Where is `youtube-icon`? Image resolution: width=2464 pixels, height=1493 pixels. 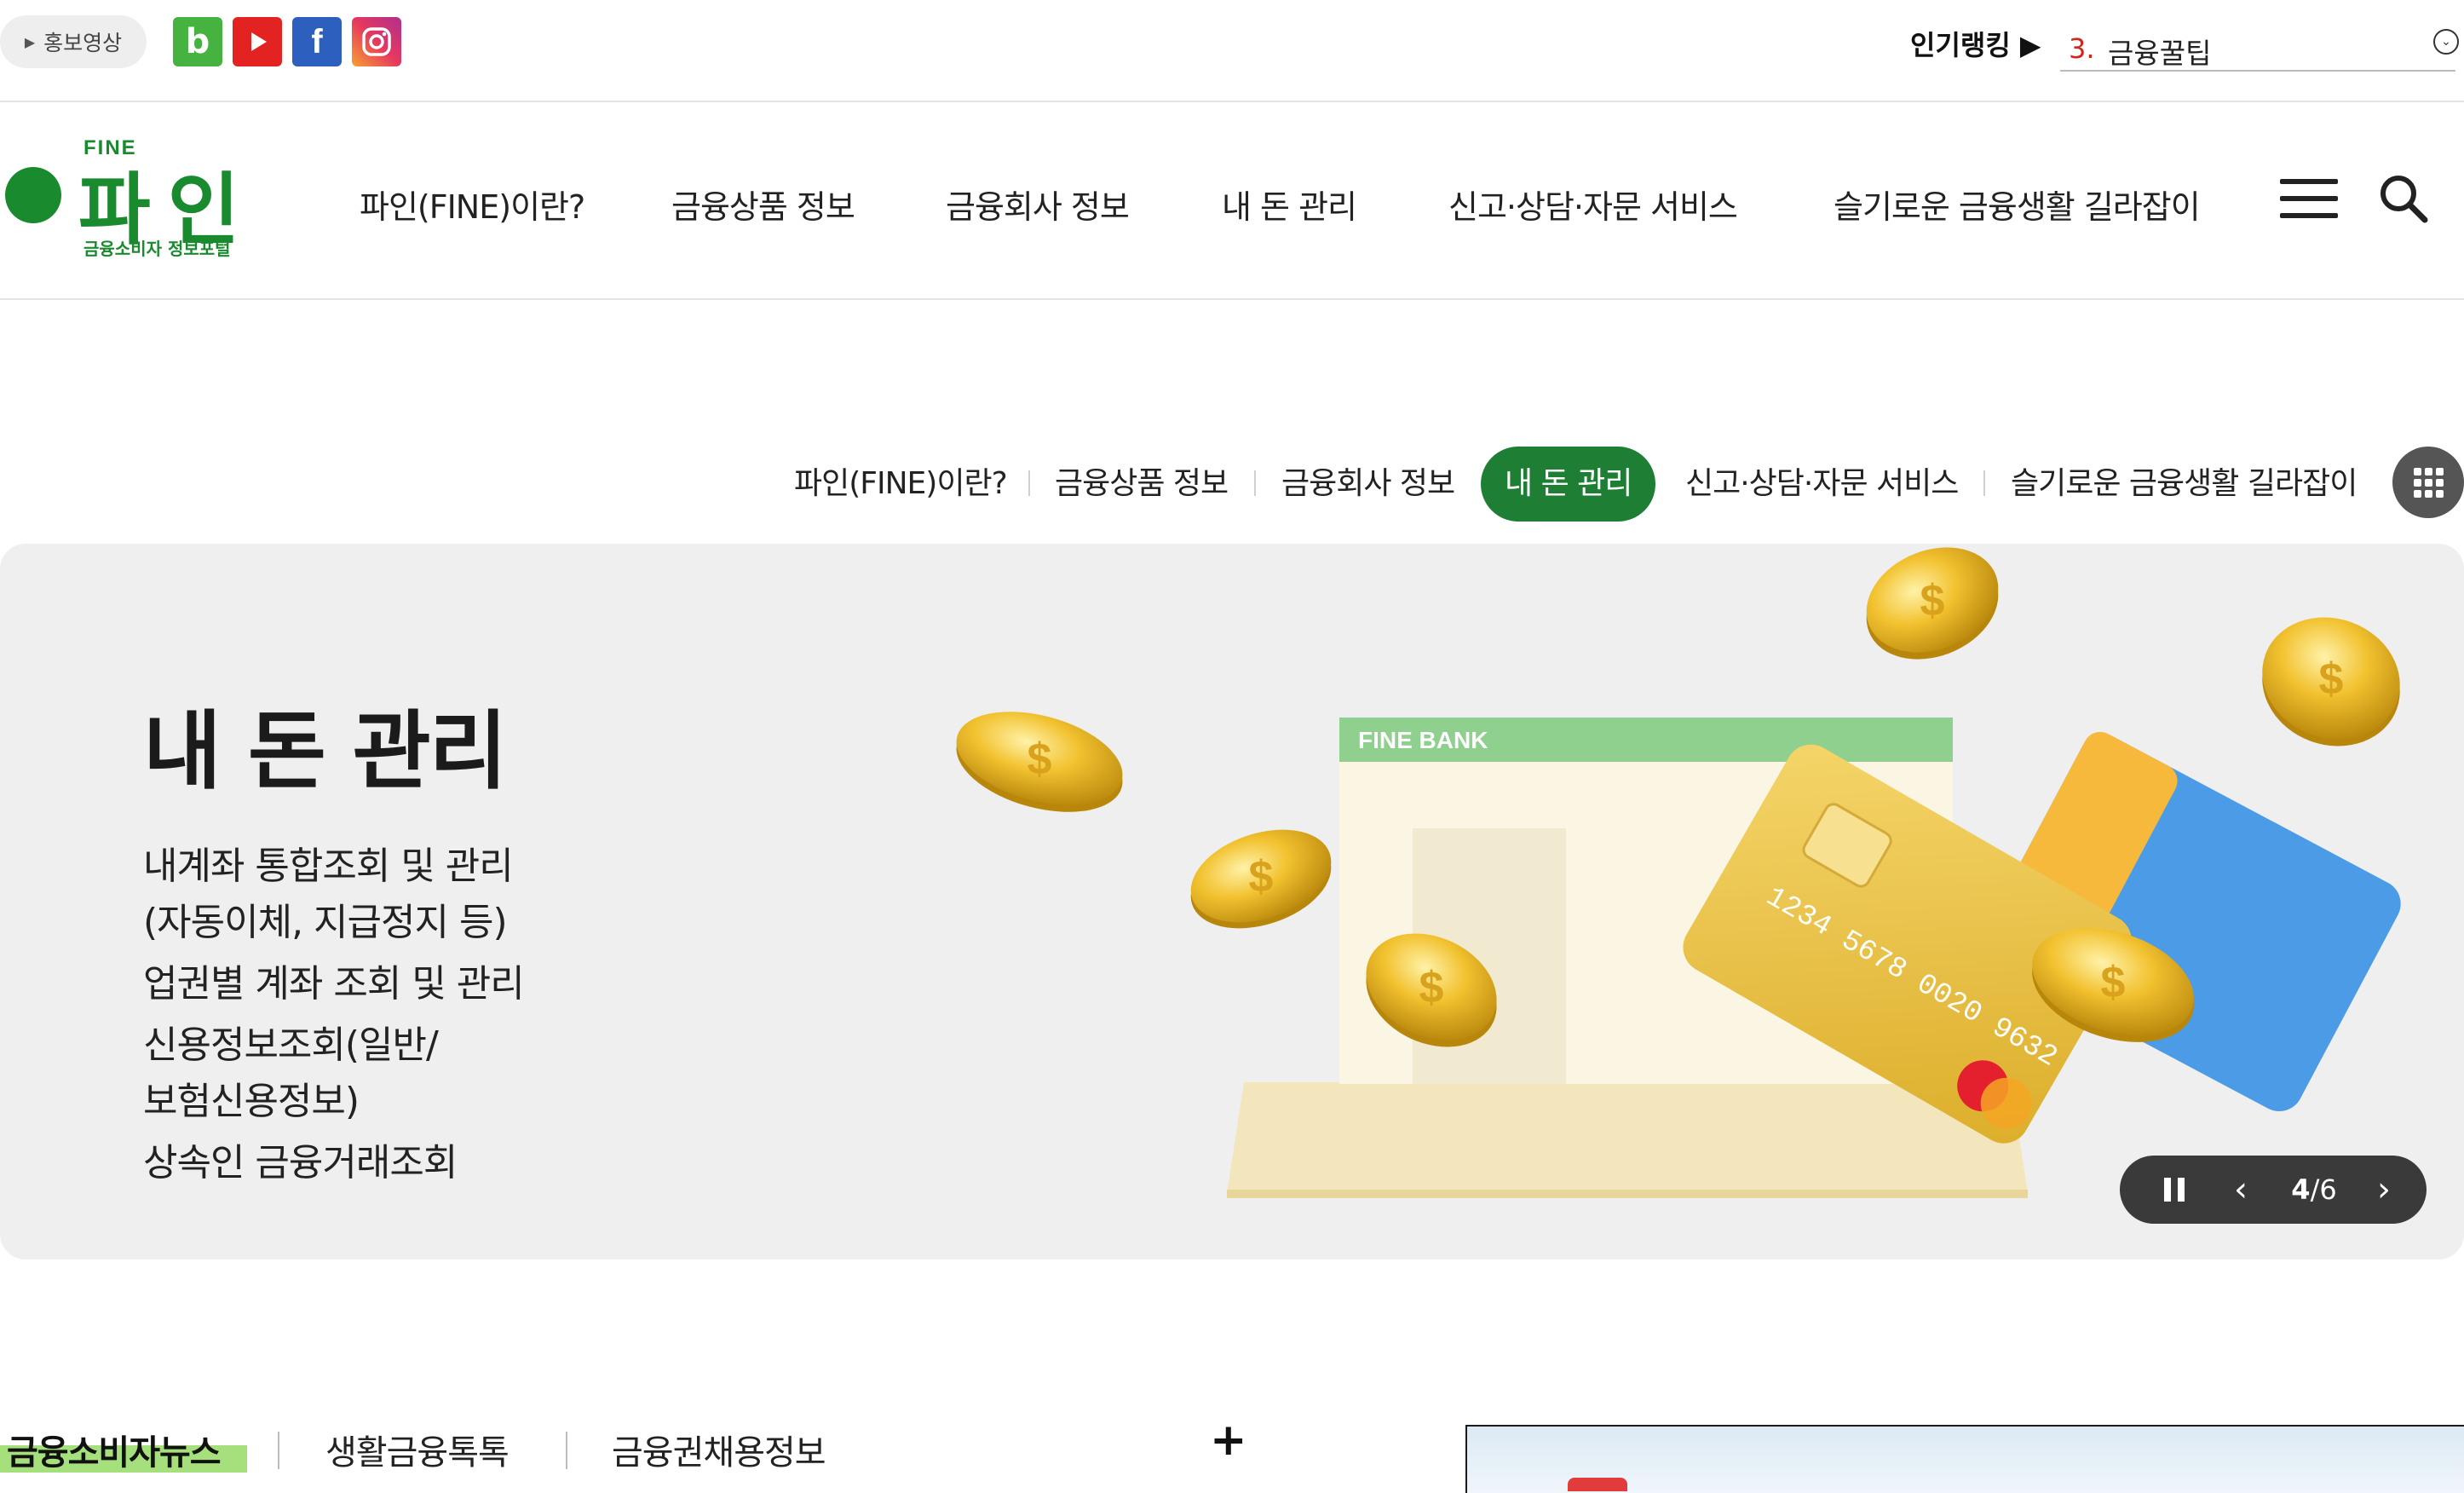 youtube-icon is located at coordinates (257, 42).